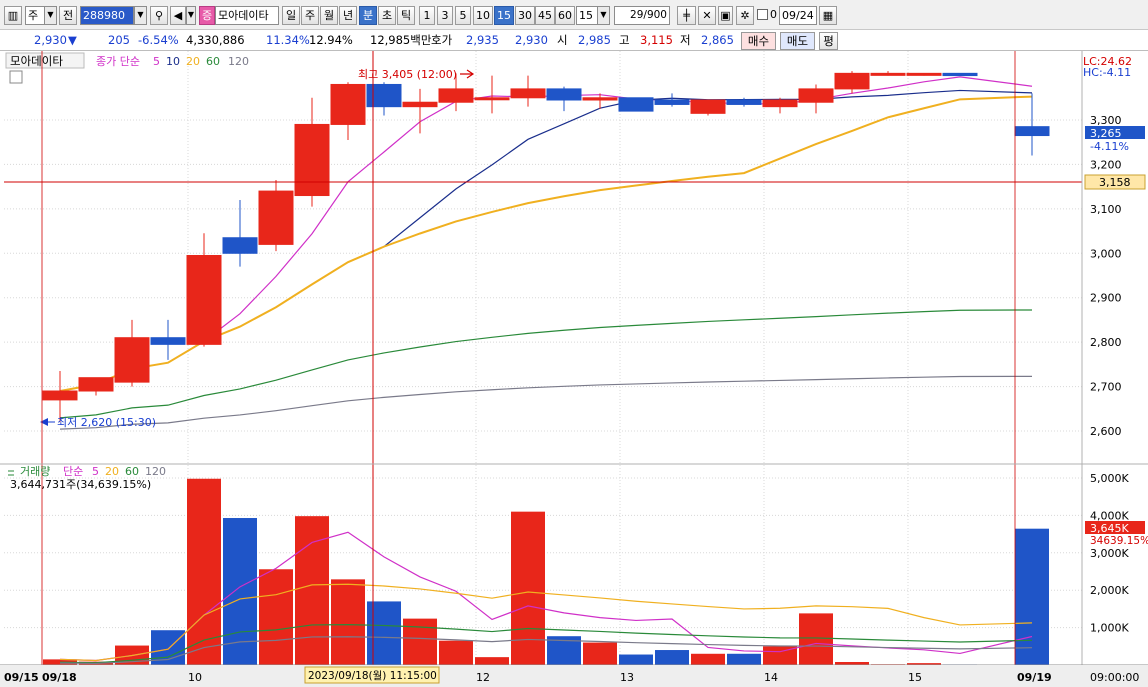  I want to click on count-current: 29, so click(637, 15).